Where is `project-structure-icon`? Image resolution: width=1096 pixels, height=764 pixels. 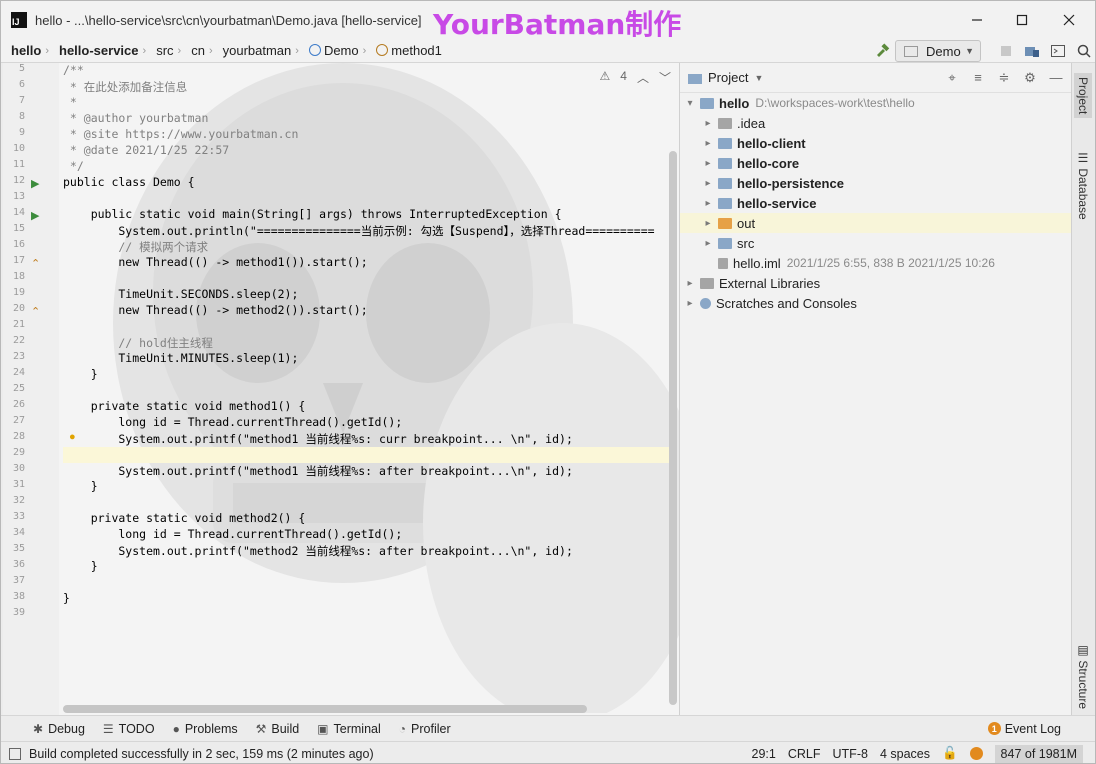 project-structure-icon is located at coordinates (1032, 51).